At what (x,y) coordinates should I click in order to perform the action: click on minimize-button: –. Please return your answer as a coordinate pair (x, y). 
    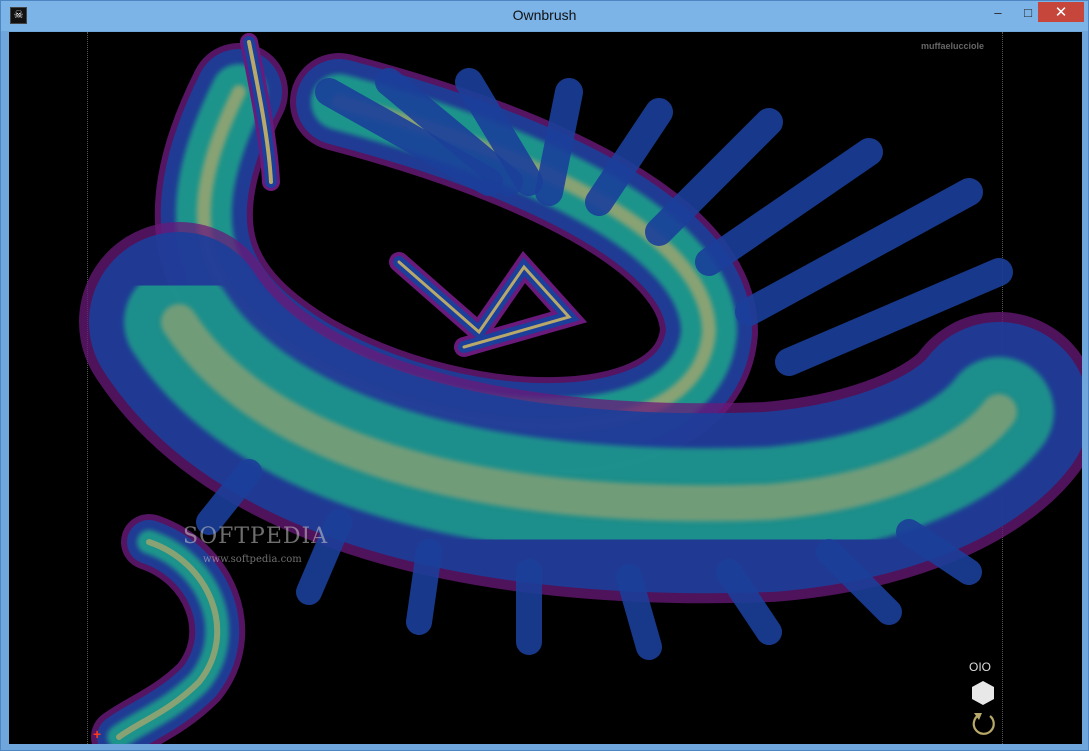
    Looking at the image, I should click on (998, 12).